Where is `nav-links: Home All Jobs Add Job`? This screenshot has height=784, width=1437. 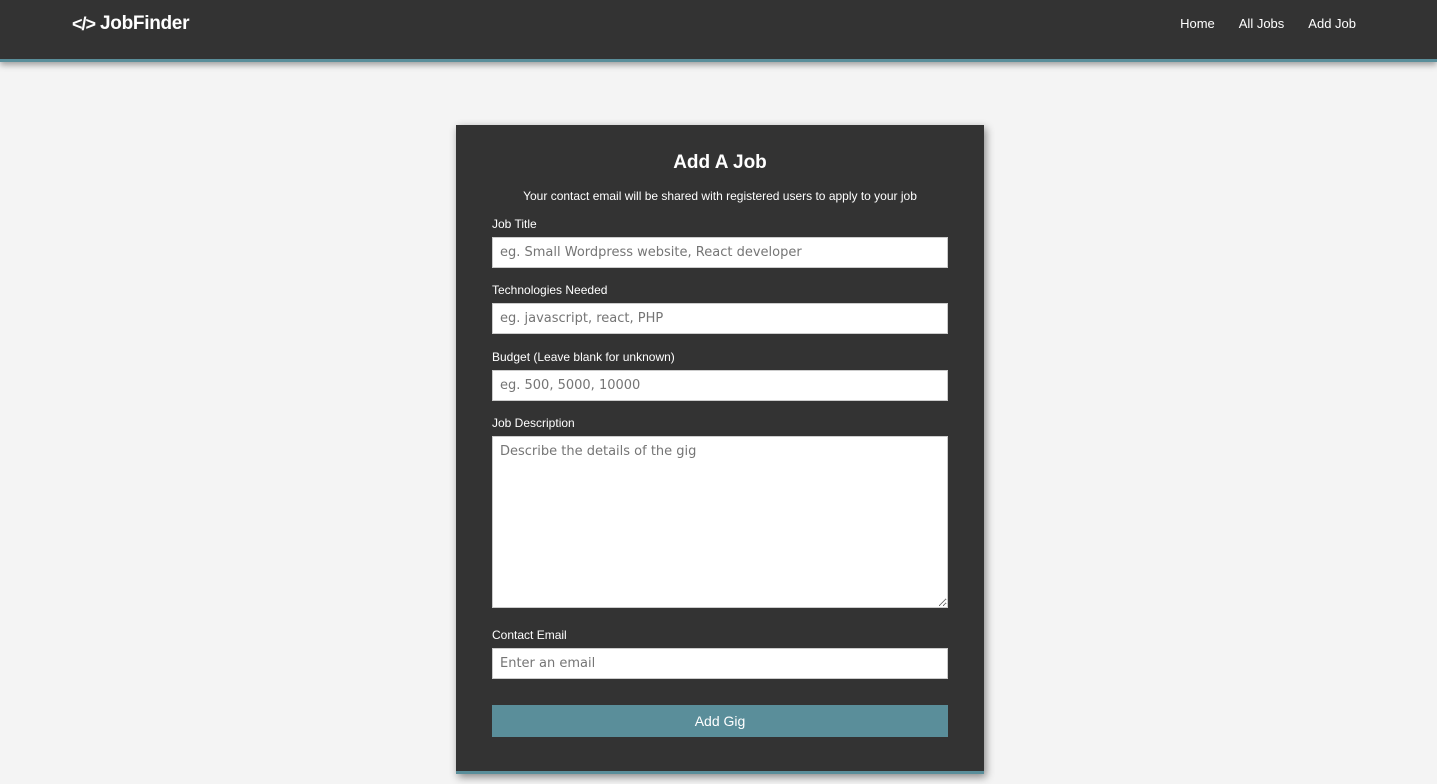 nav-links: Home All Jobs Add Job is located at coordinates (1268, 23).